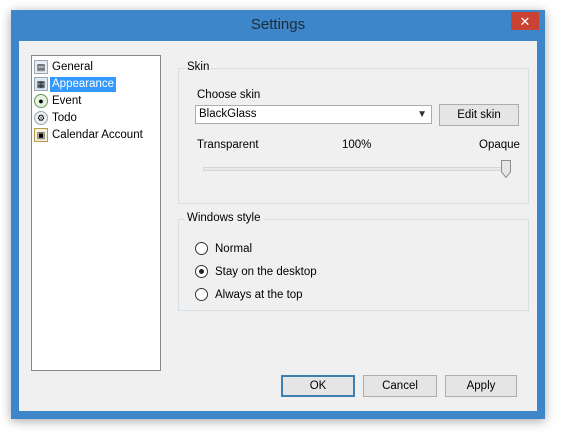  What do you see at coordinates (97, 134) in the screenshot?
I see `tree-item-label: Calendar Account` at bounding box center [97, 134].